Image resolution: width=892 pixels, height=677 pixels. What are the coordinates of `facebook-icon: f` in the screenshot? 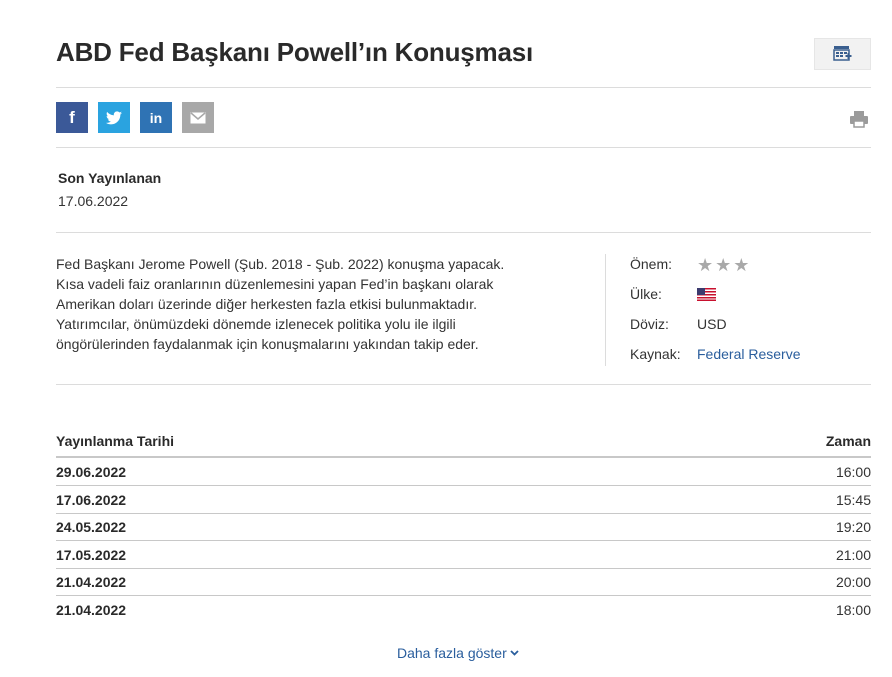 It's located at (72, 117).